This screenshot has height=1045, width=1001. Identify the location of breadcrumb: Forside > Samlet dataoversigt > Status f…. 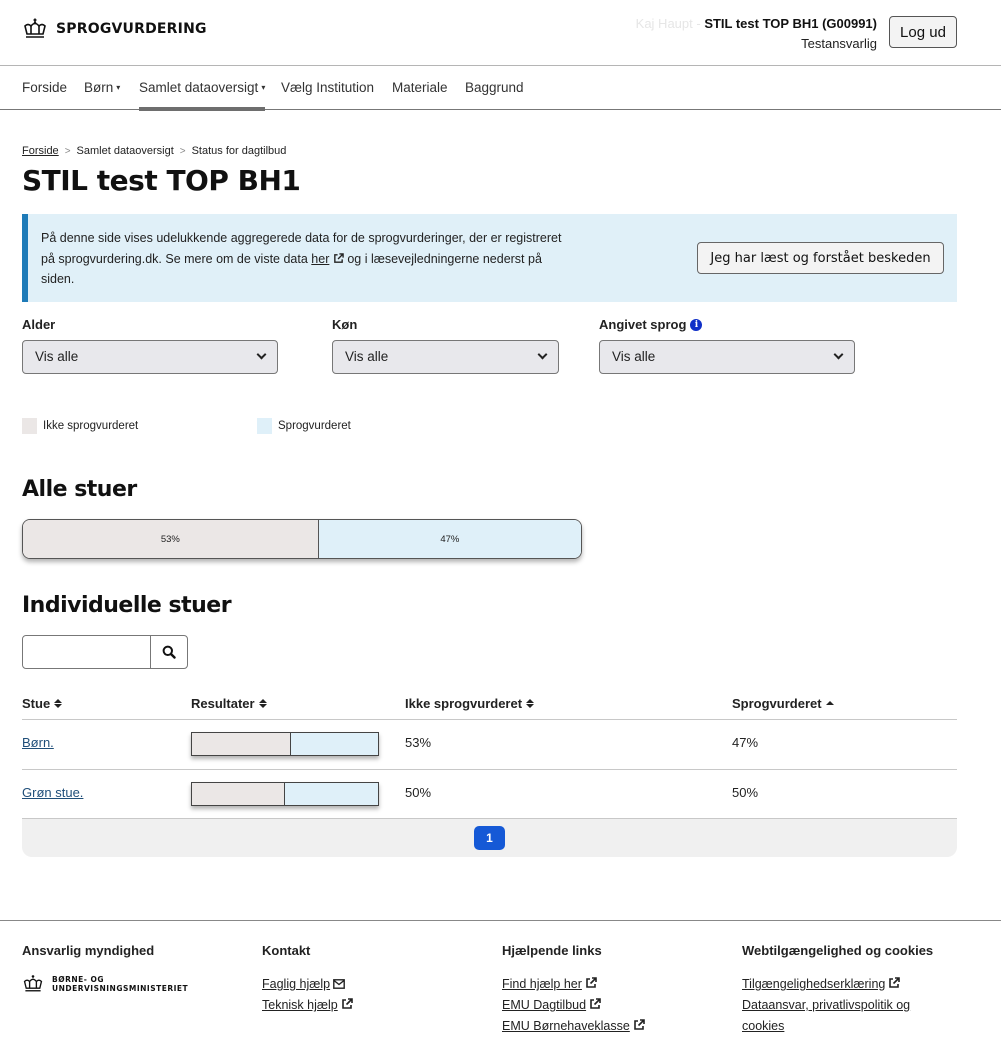
(154, 151).